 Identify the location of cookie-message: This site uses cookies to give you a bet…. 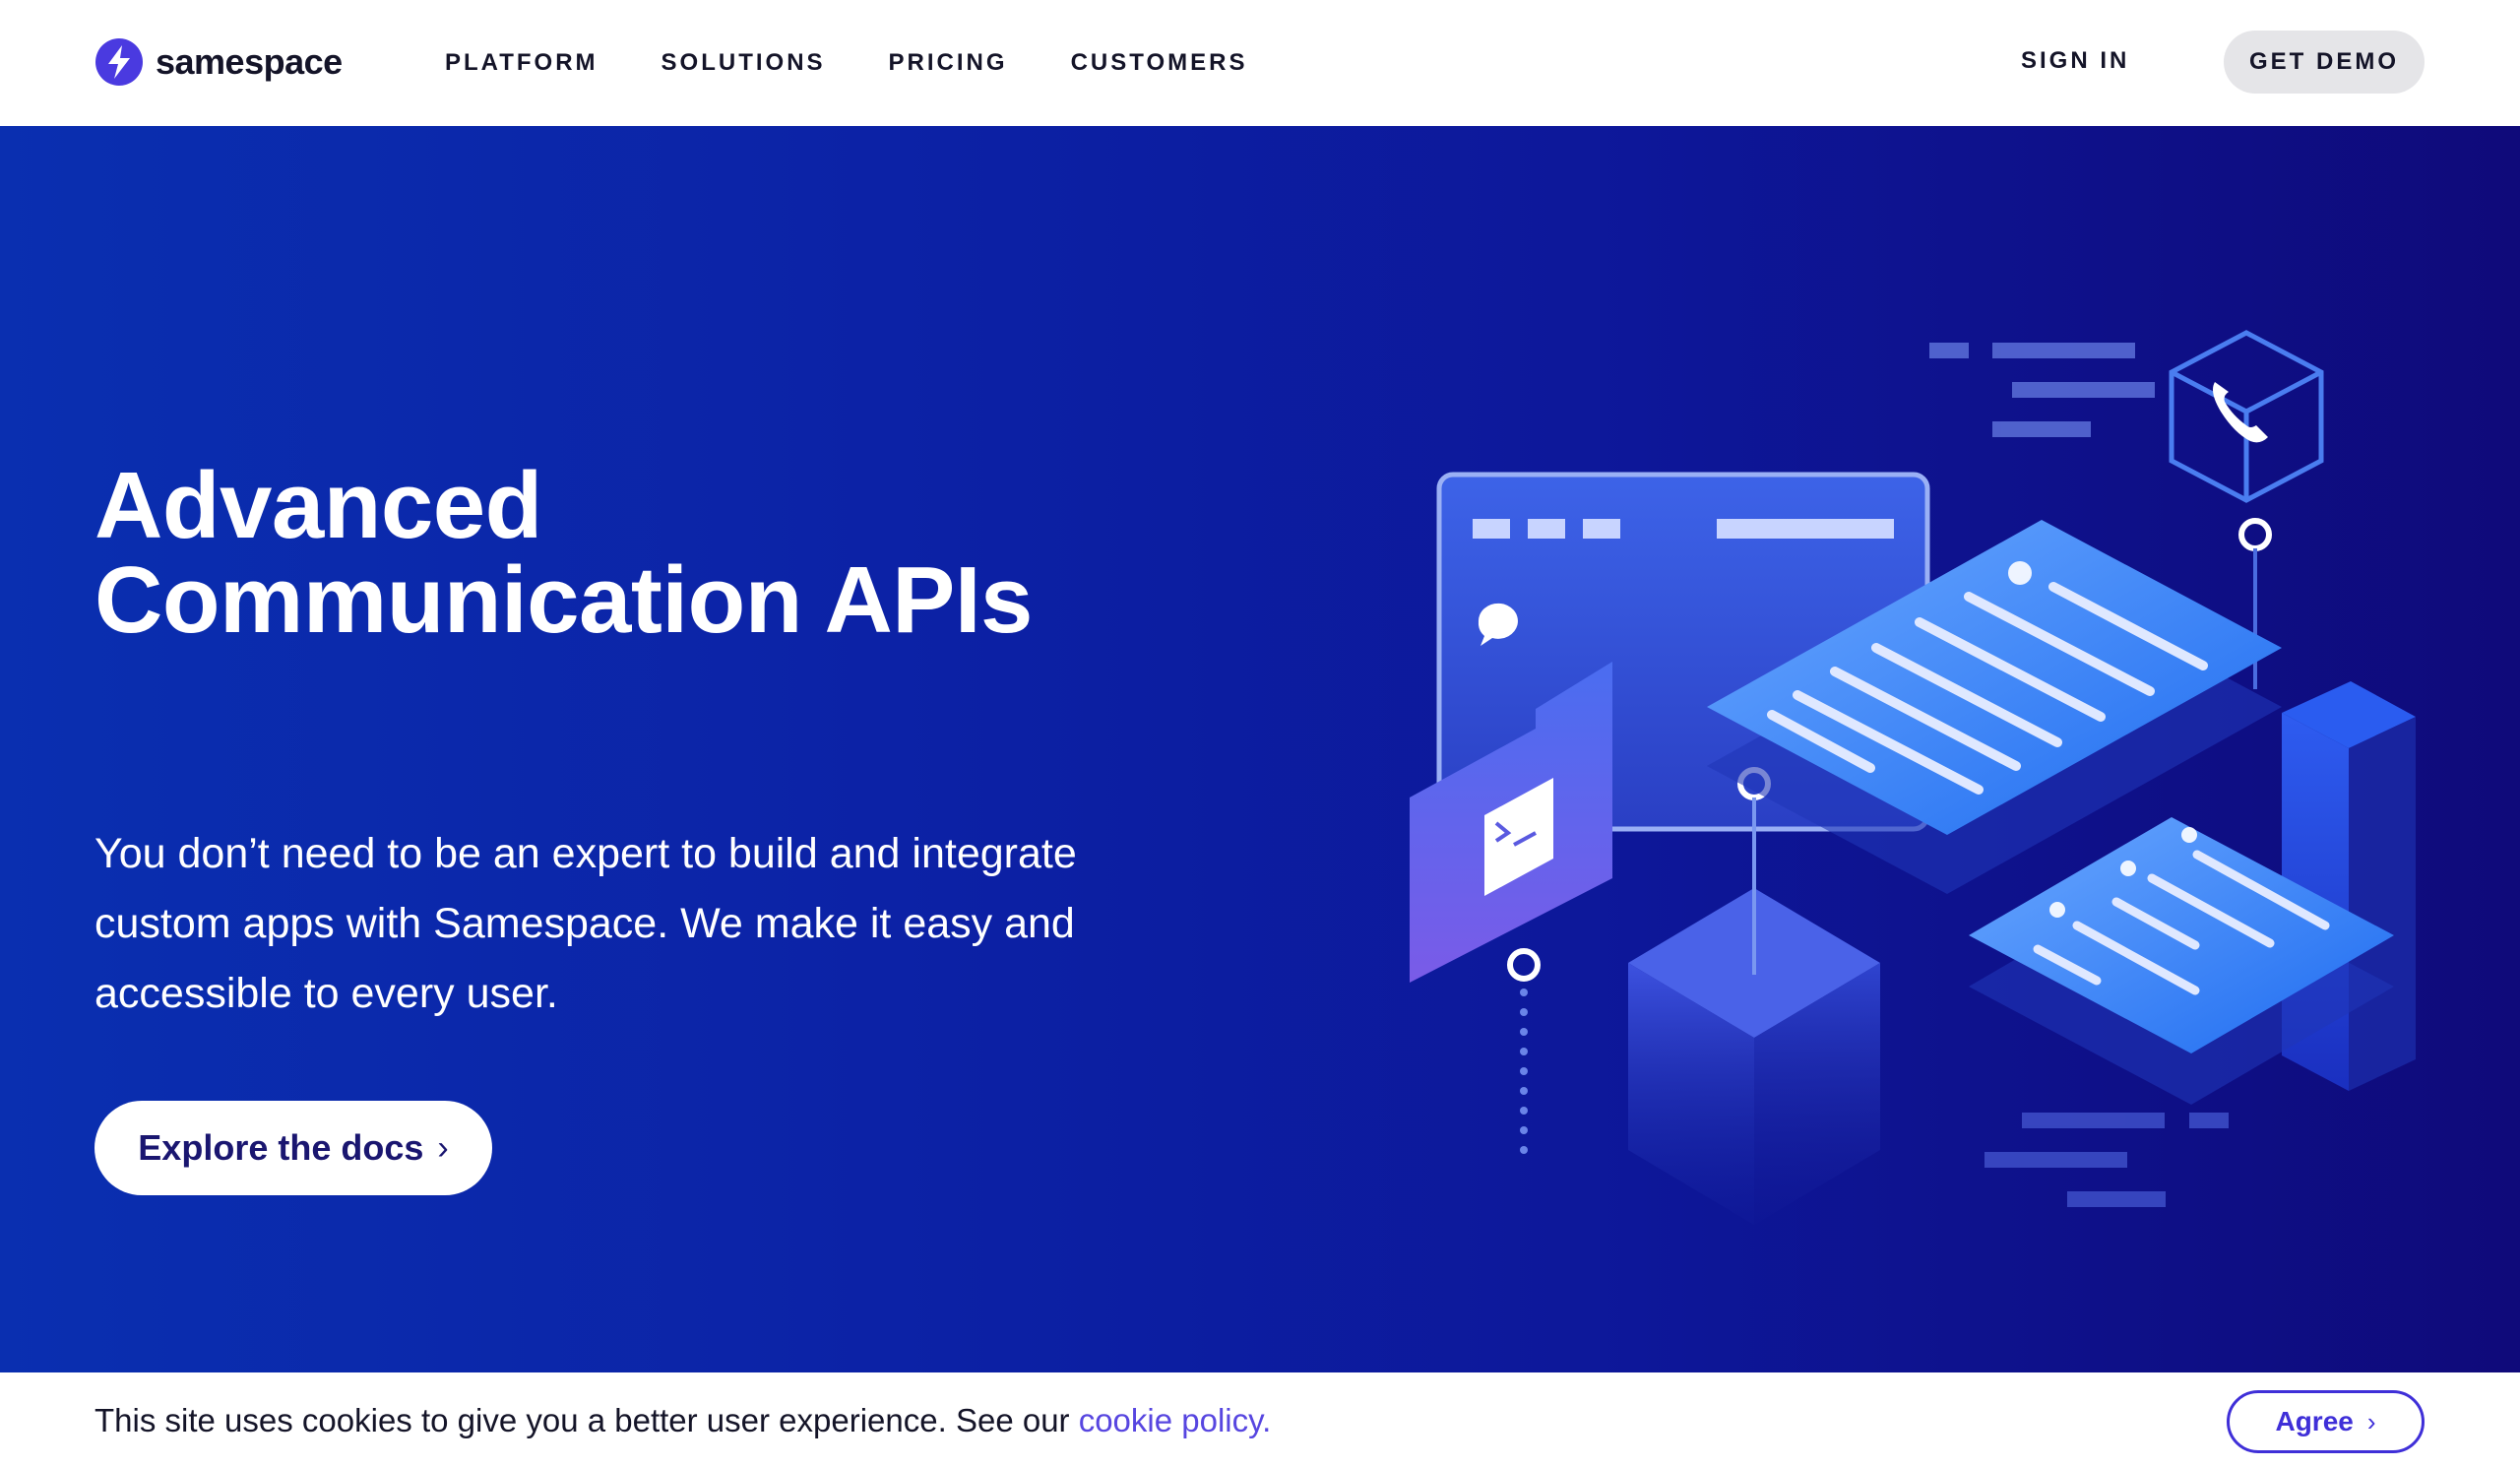
(682, 1420).